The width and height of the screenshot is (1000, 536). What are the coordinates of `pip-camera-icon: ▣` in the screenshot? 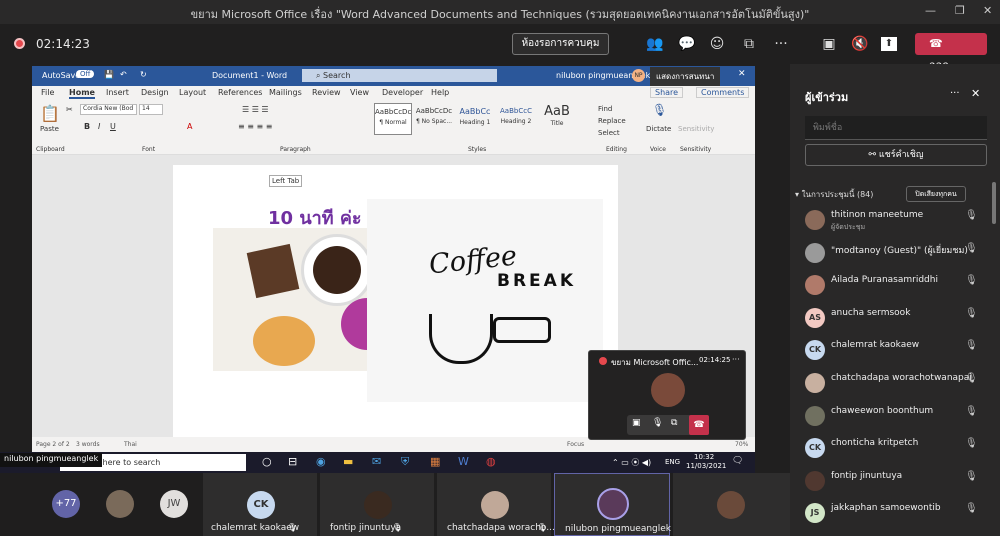 It's located at (636, 423).